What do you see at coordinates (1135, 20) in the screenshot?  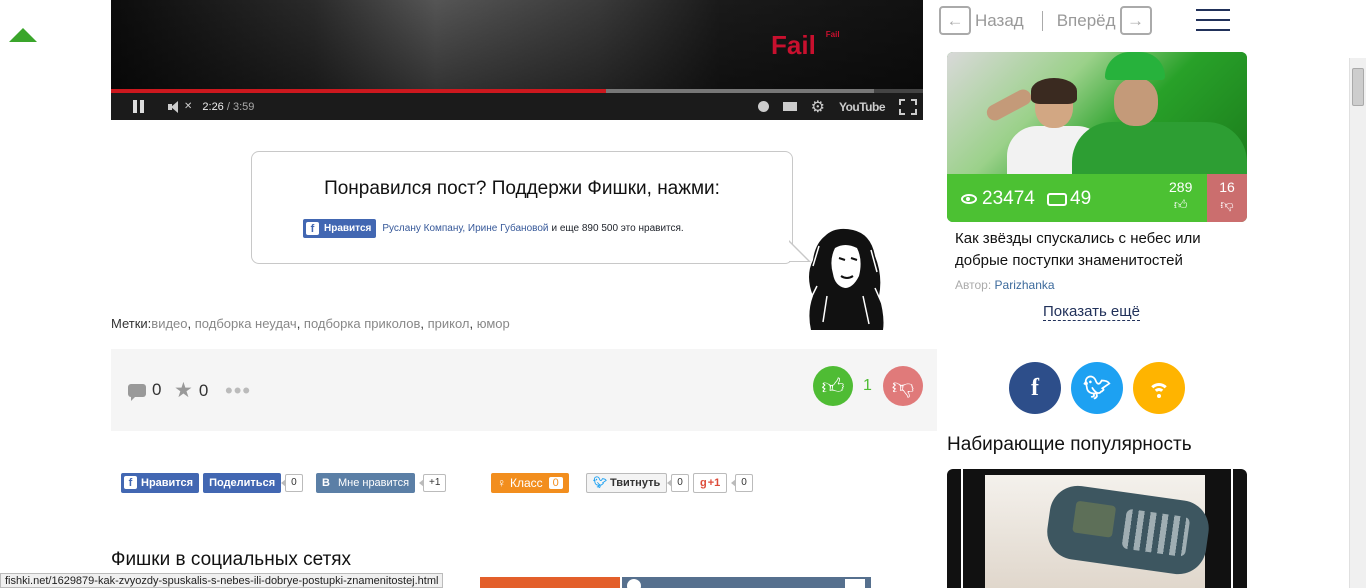 I see `forward-arrow-icon: →` at bounding box center [1135, 20].